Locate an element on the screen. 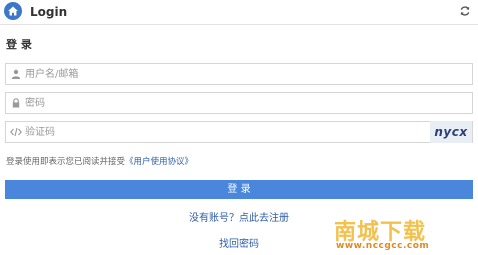  captcha-image: nycx is located at coordinates (451, 132).